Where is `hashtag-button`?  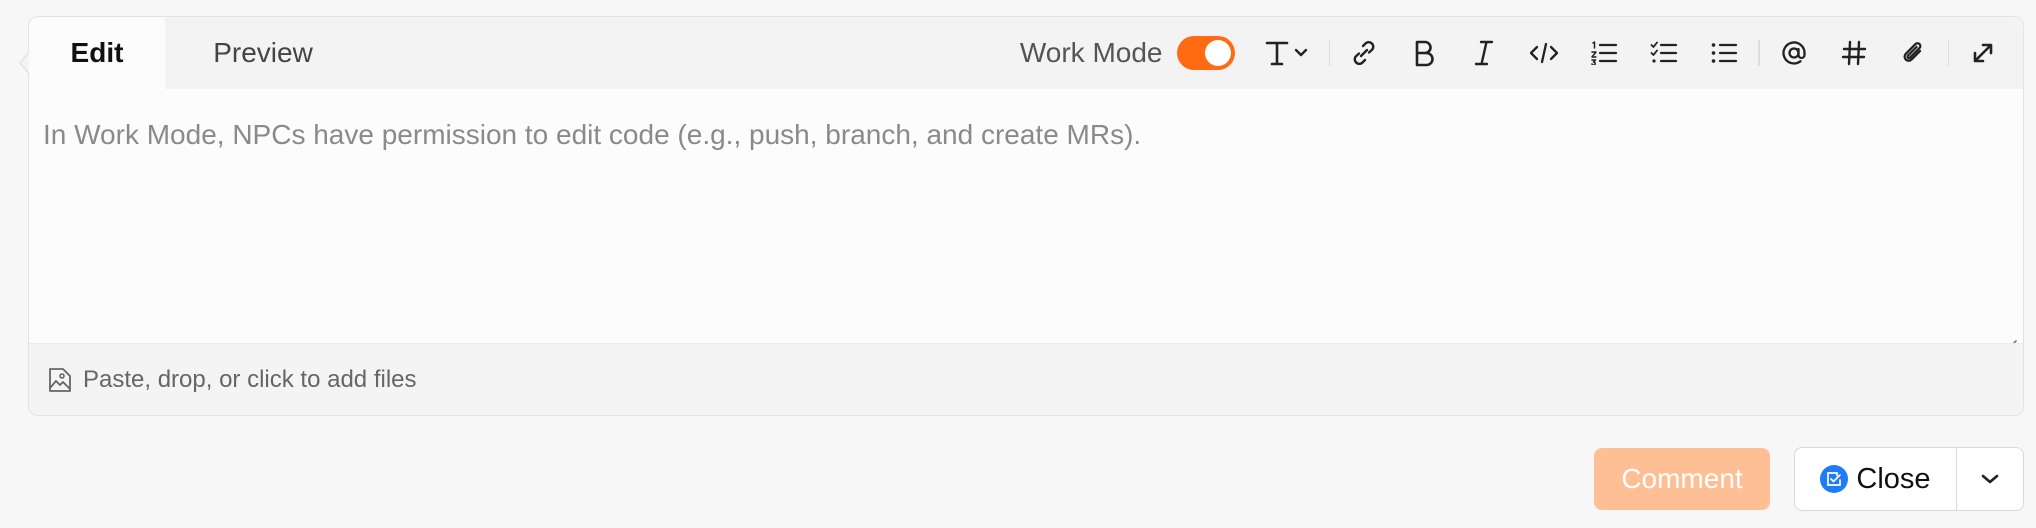 hashtag-button is located at coordinates (1854, 53).